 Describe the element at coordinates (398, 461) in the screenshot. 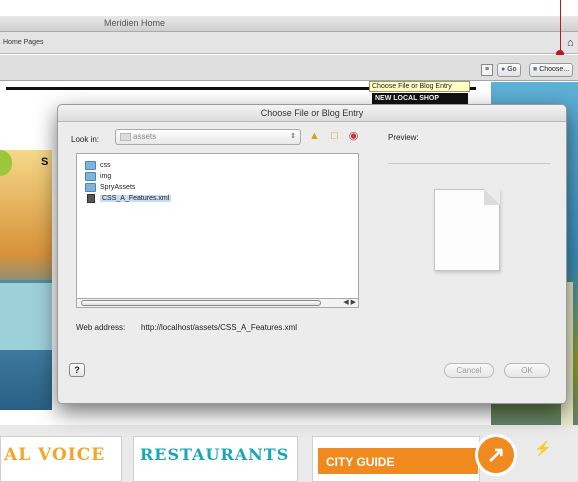

I see `city-guide-banner: CITY GUIDE` at that location.